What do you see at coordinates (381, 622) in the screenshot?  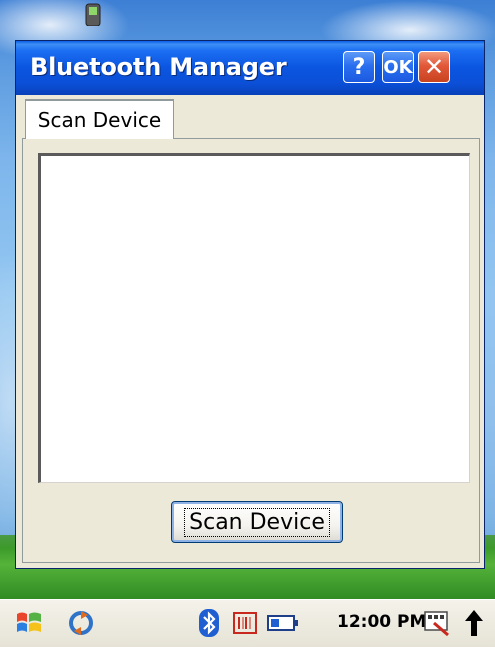 I see `clock: 12:00 PM` at bounding box center [381, 622].